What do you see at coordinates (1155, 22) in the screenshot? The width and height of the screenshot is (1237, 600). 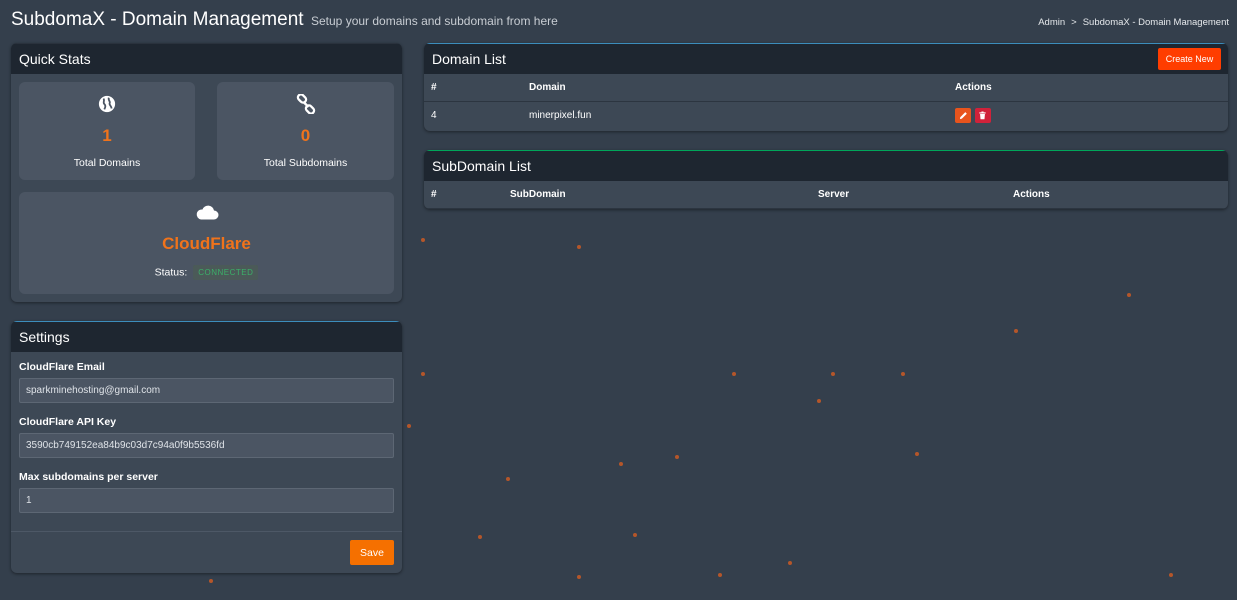 I see `breadcrumb-item-current: SubdomaX - Domain Management` at bounding box center [1155, 22].